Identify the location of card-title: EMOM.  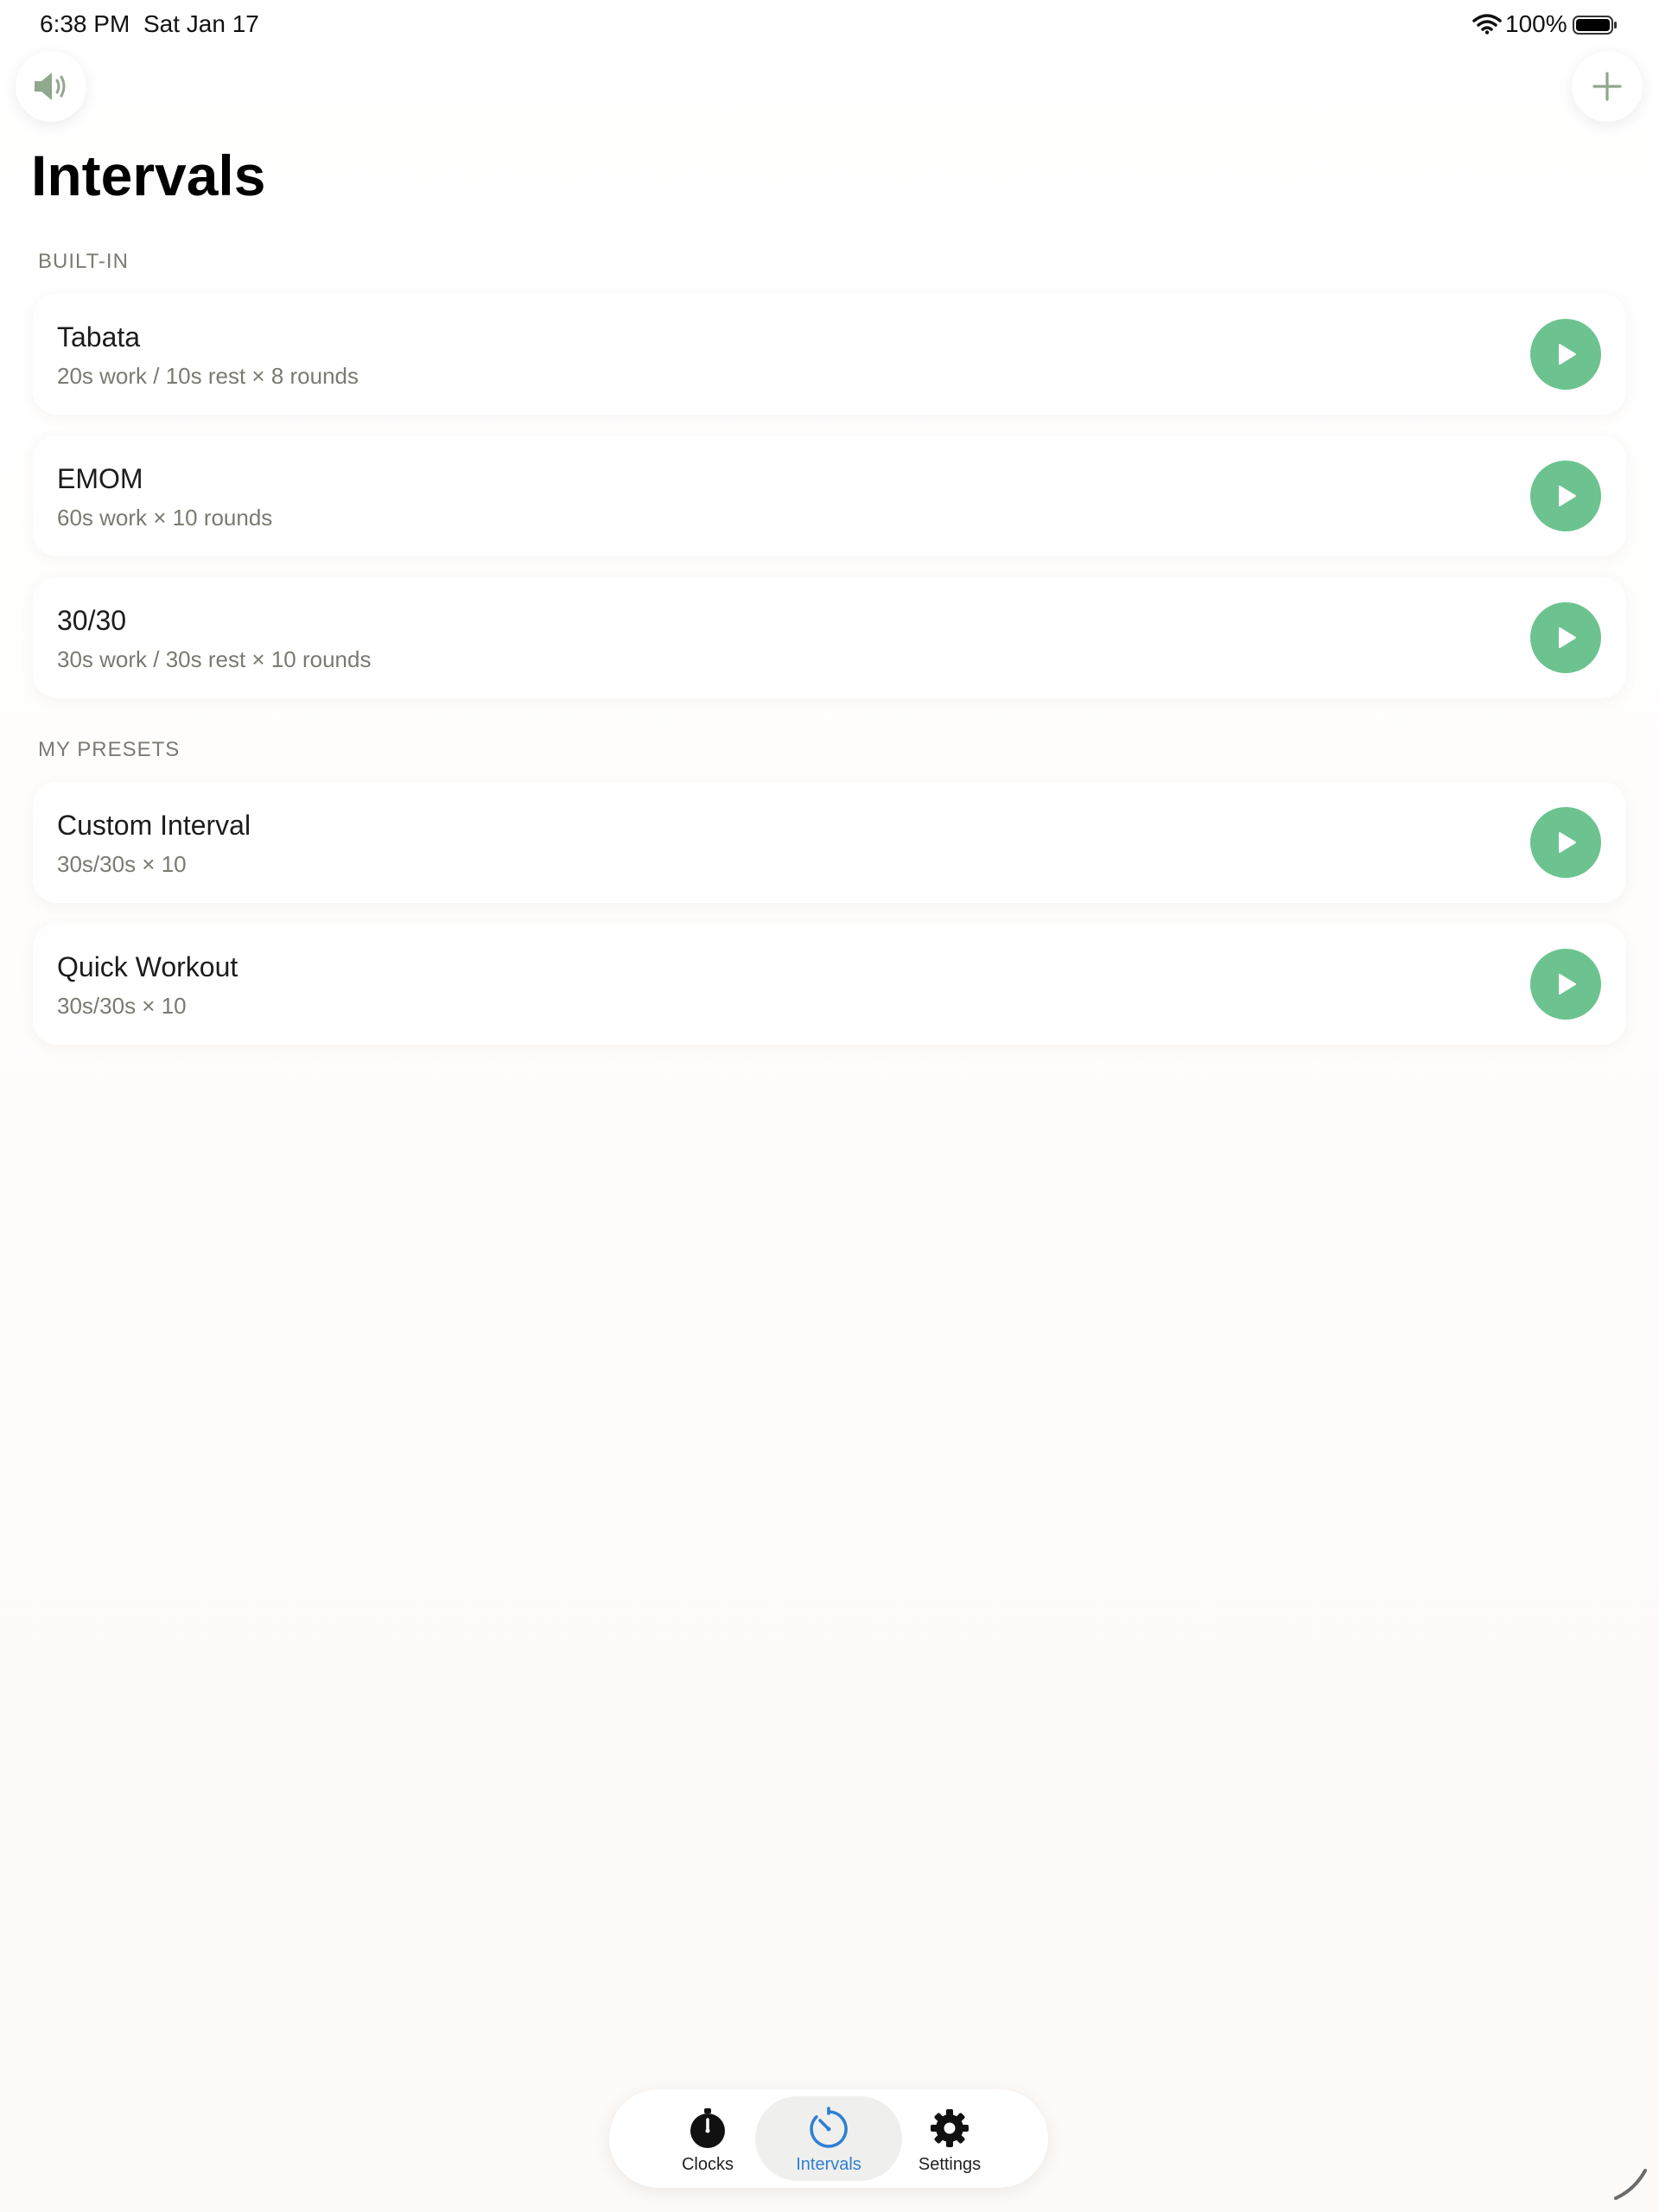
(100, 478).